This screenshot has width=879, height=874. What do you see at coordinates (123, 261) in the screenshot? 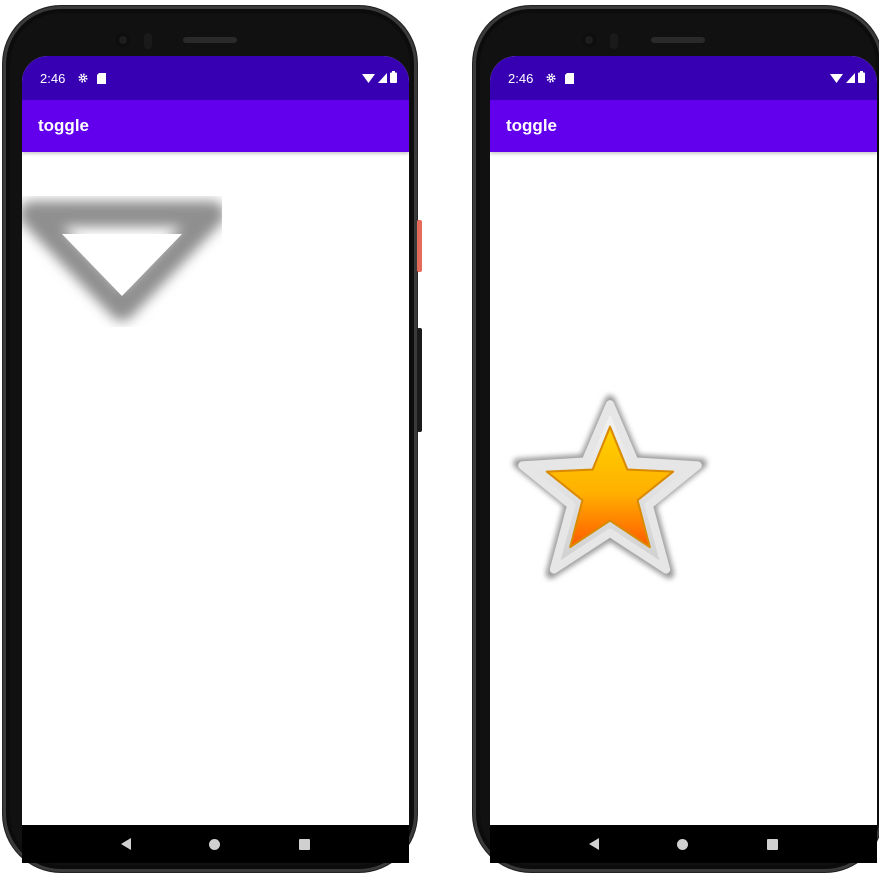
I see `arrow-down-icon` at bounding box center [123, 261].